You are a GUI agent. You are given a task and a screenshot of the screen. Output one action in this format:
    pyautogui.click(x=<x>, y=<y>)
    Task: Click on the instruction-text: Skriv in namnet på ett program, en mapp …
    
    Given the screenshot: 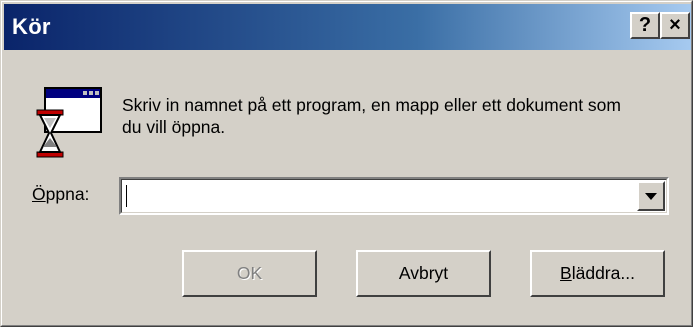 What is the action you would take?
    pyautogui.click(x=371, y=116)
    